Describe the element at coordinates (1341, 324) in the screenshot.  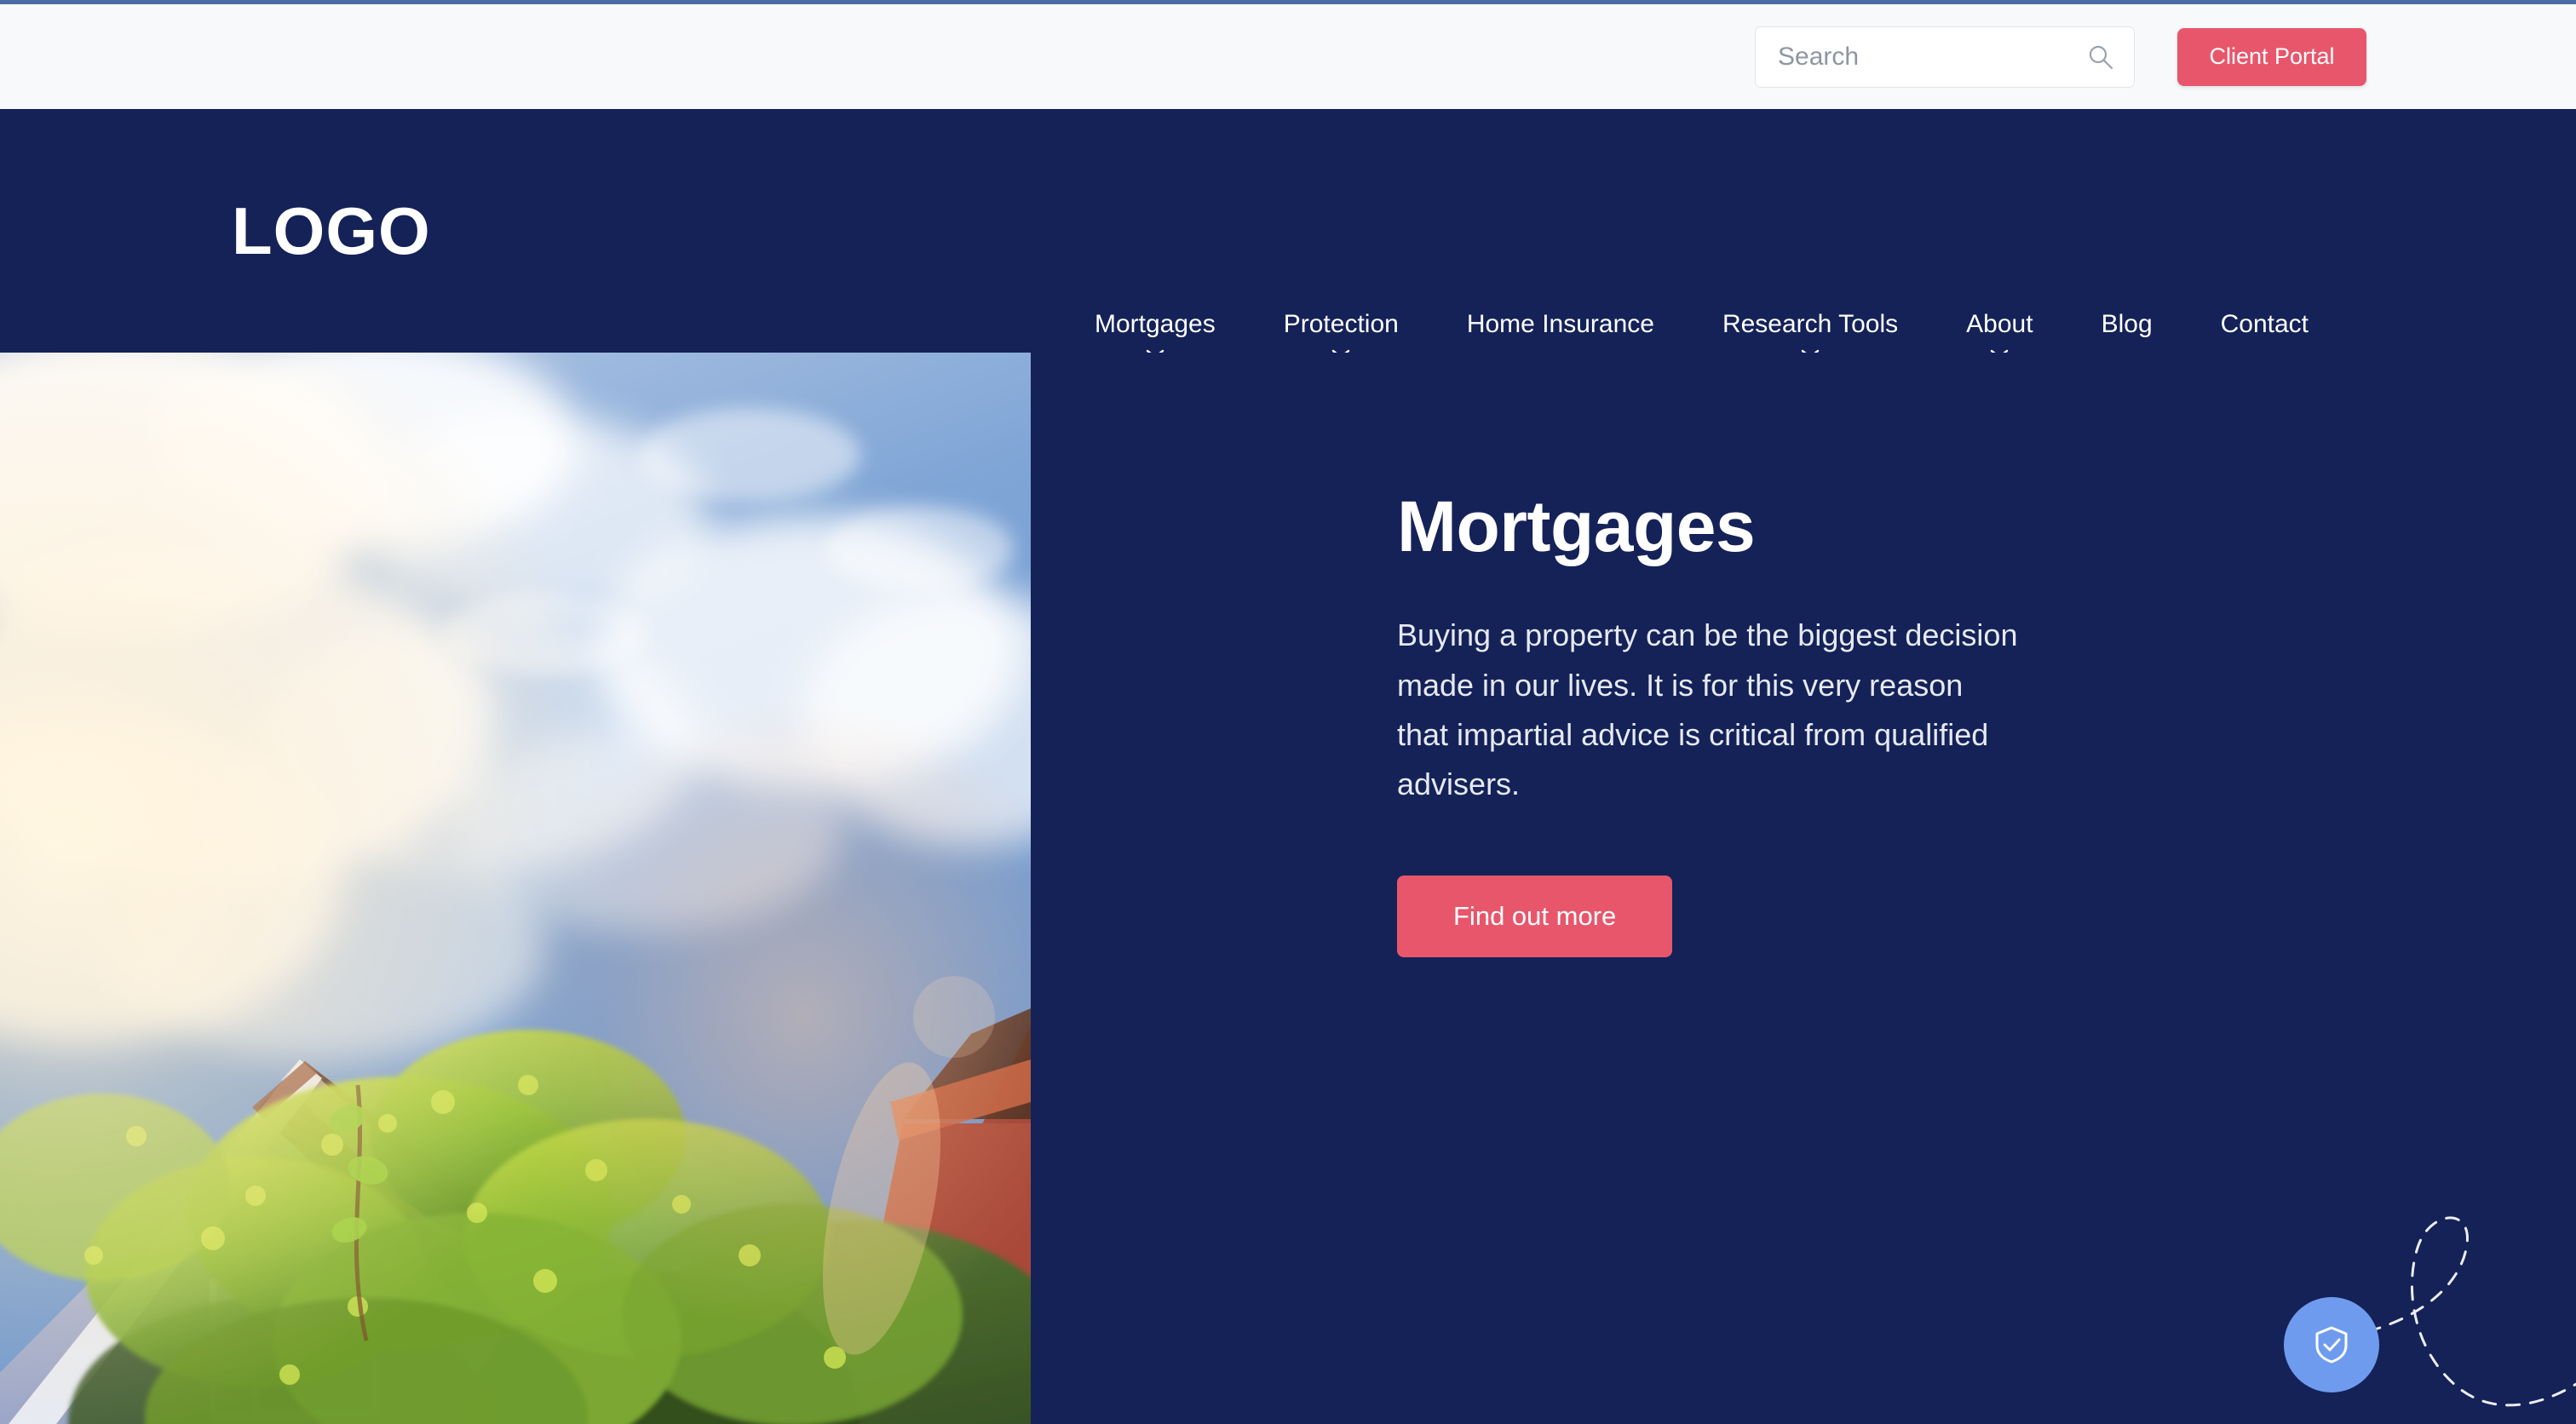
I see `nav-item-label: Protection` at that location.